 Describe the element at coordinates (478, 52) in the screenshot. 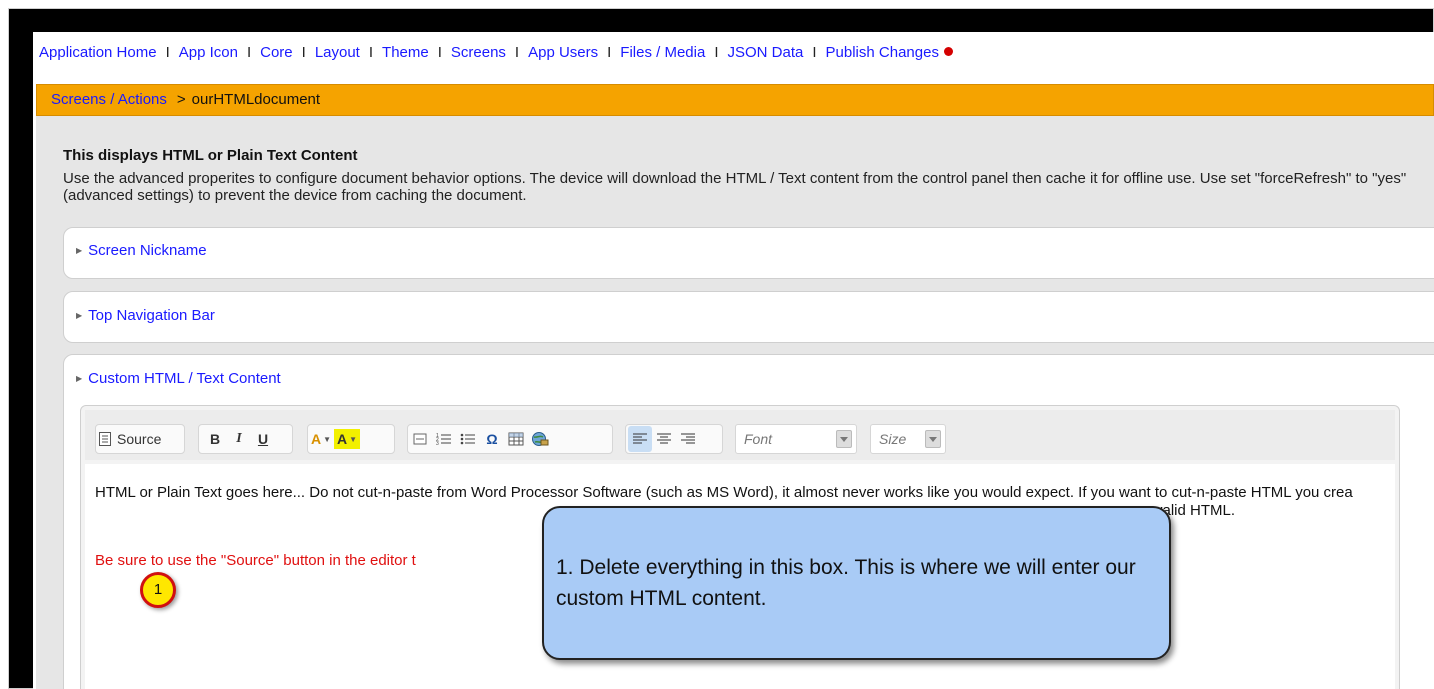

I see `nav-screens: Screens` at that location.